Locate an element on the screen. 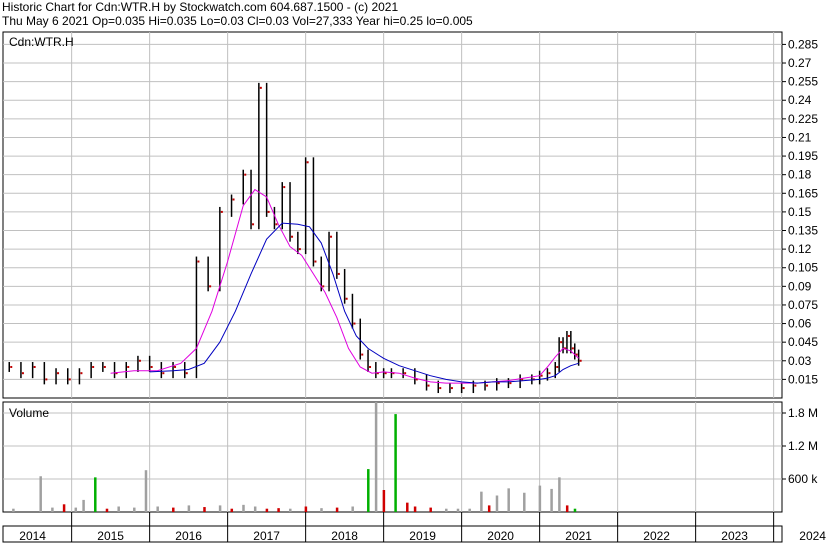 This screenshot has width=830, height=543. time-axis-label: 2016 is located at coordinates (188, 536).